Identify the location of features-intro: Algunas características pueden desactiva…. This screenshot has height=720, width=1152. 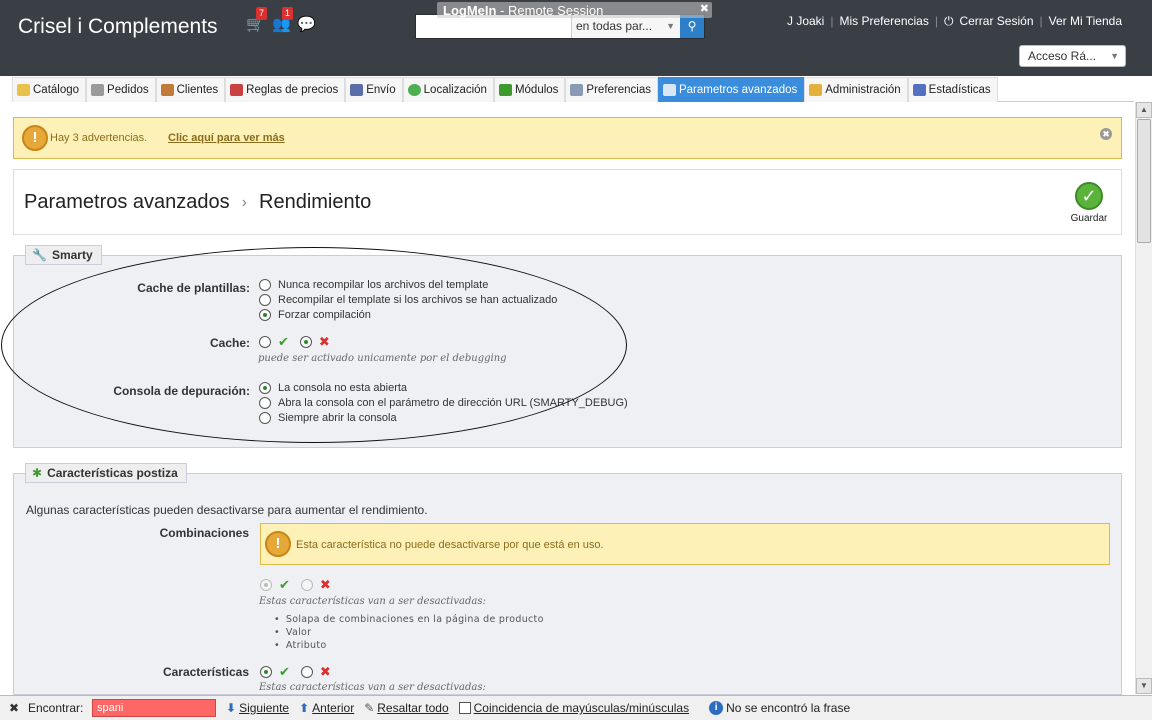
(227, 510).